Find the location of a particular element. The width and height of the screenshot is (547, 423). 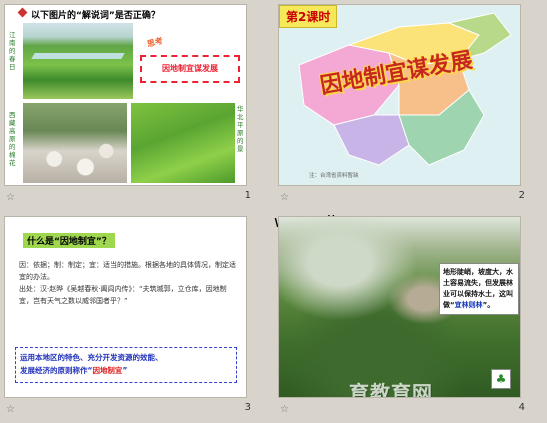

photo-wheat is located at coordinates (183, 143).